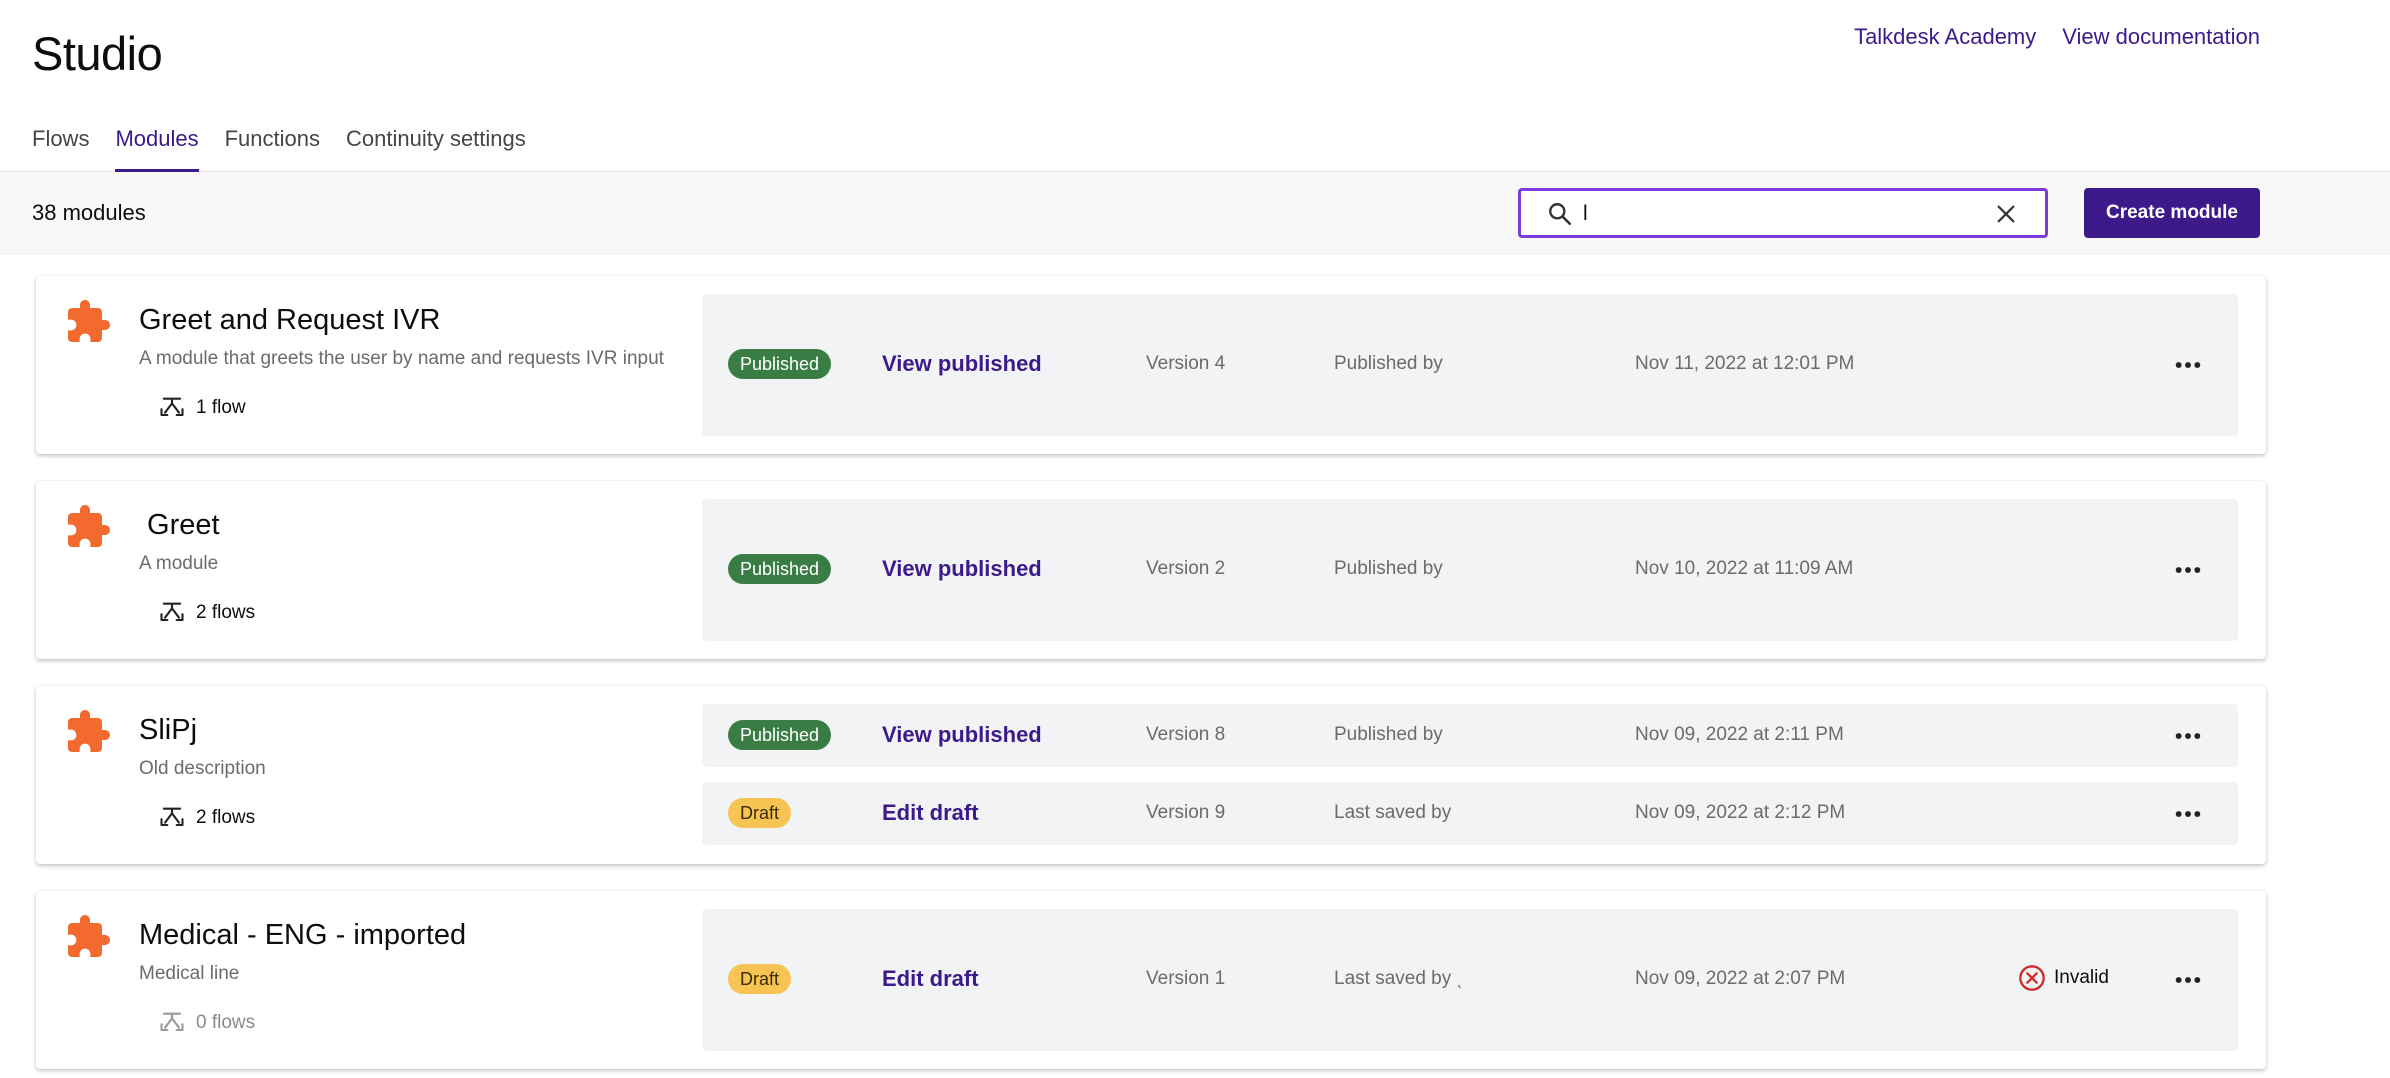  What do you see at coordinates (1739, 734) in the screenshot?
I see `version-date: Nov 09, 2022 at 2:11 PM` at bounding box center [1739, 734].